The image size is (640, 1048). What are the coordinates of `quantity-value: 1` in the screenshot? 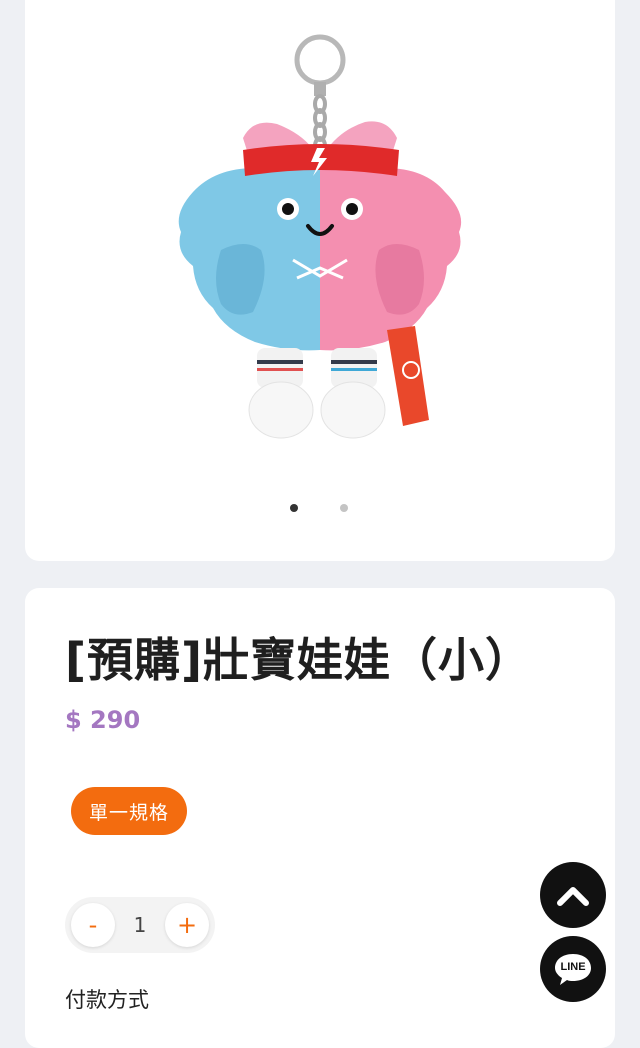 It's located at (140, 925).